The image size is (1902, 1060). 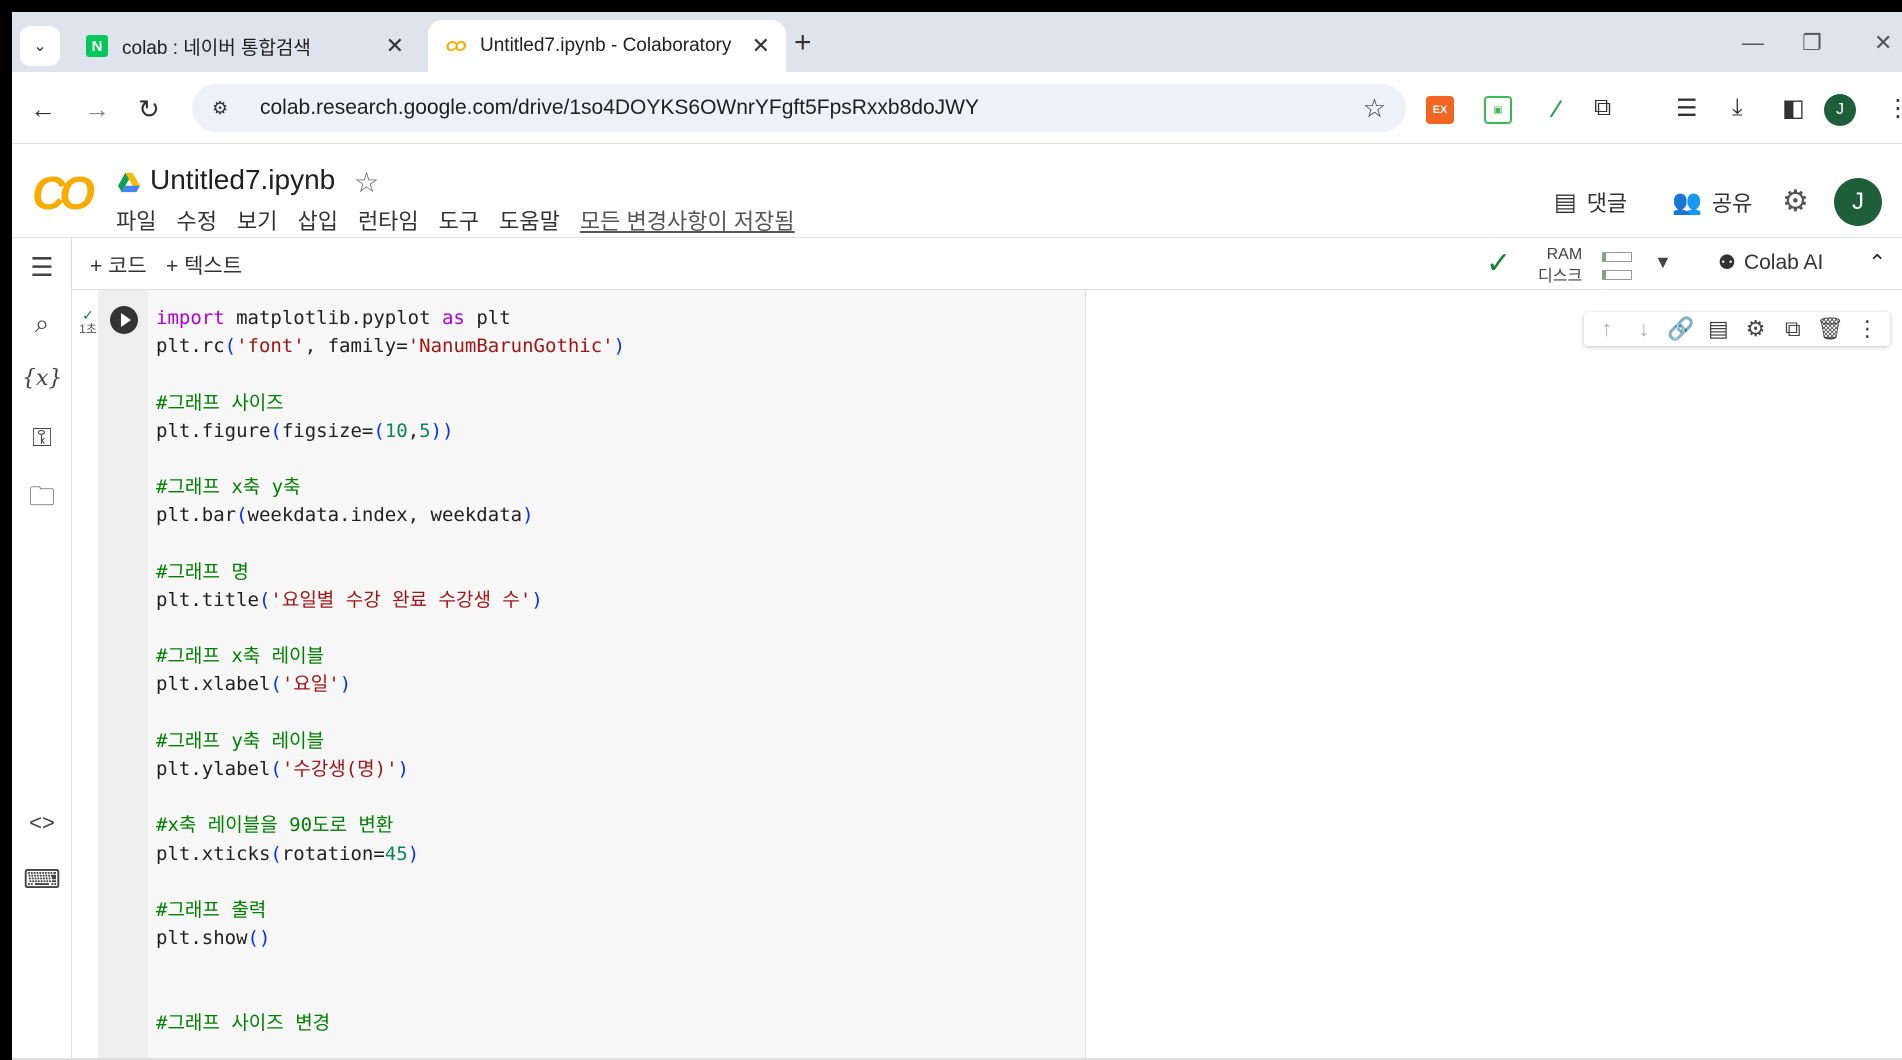 What do you see at coordinates (42, 649) in the screenshot?
I see `left-sidebar: ☰ ⌕ {x} ⚿ 🗀 <> ⌨` at bounding box center [42, 649].